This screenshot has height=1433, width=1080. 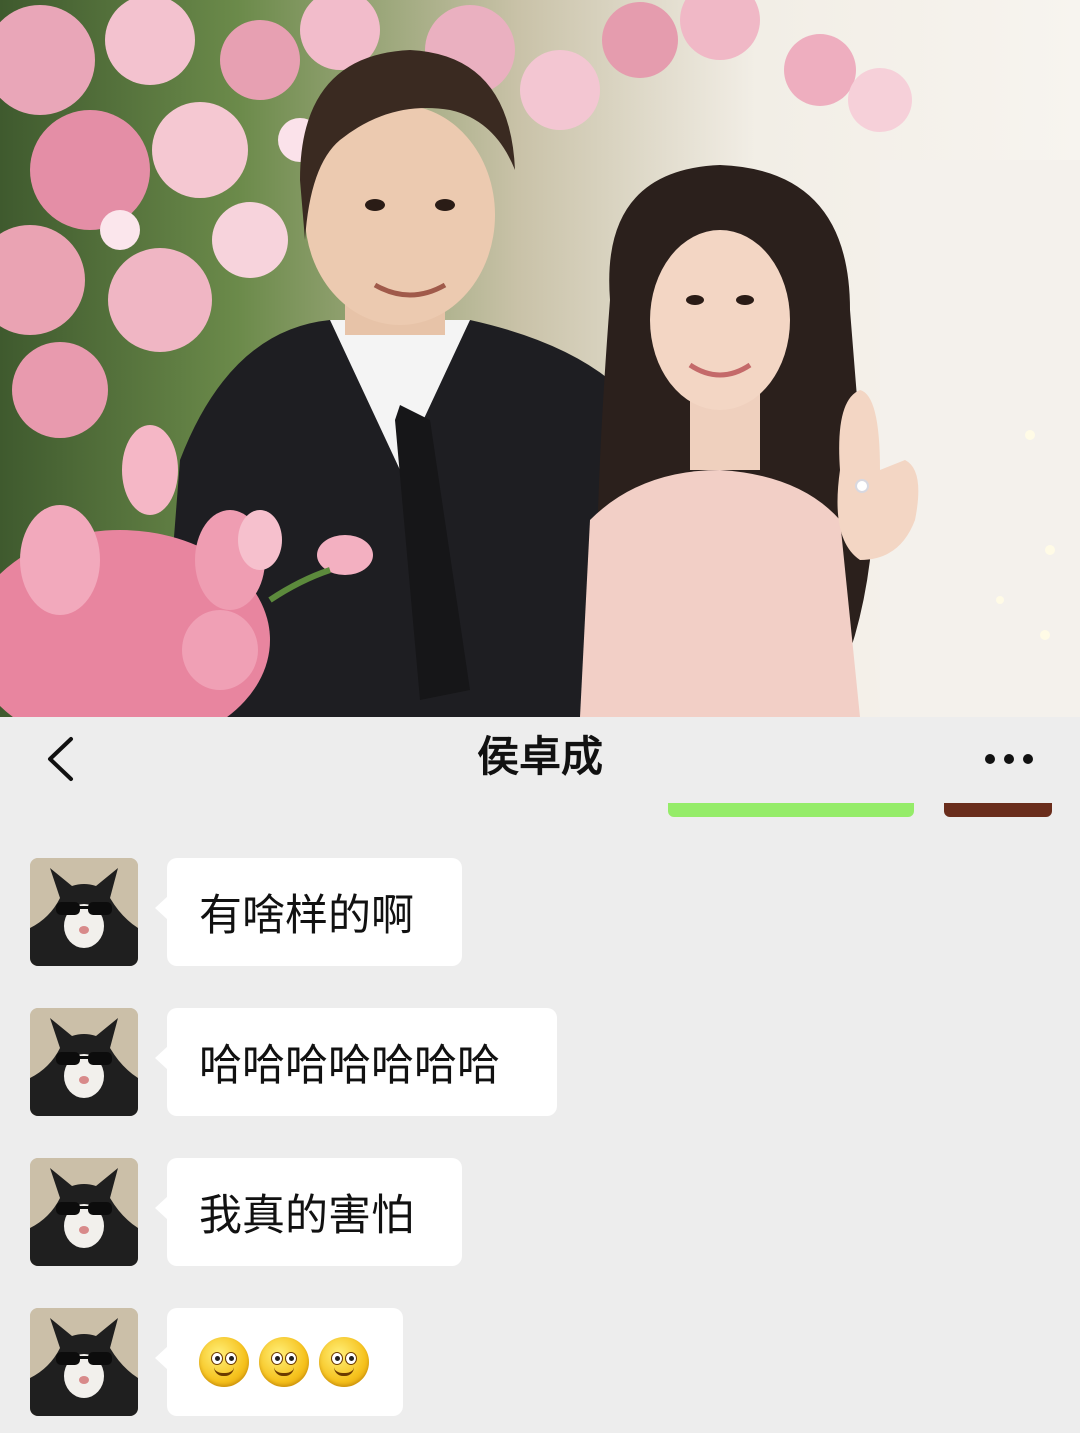 I want to click on previous-outgoing-bubble, so click(x=791, y=810).